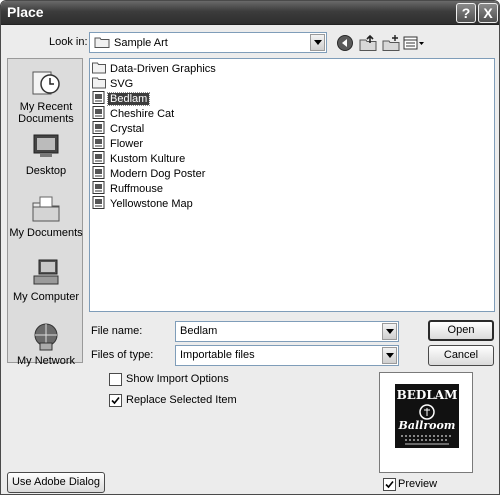 This screenshot has width=500, height=495. I want to click on folder-row: Data-Driven Graphics, so click(155, 68).